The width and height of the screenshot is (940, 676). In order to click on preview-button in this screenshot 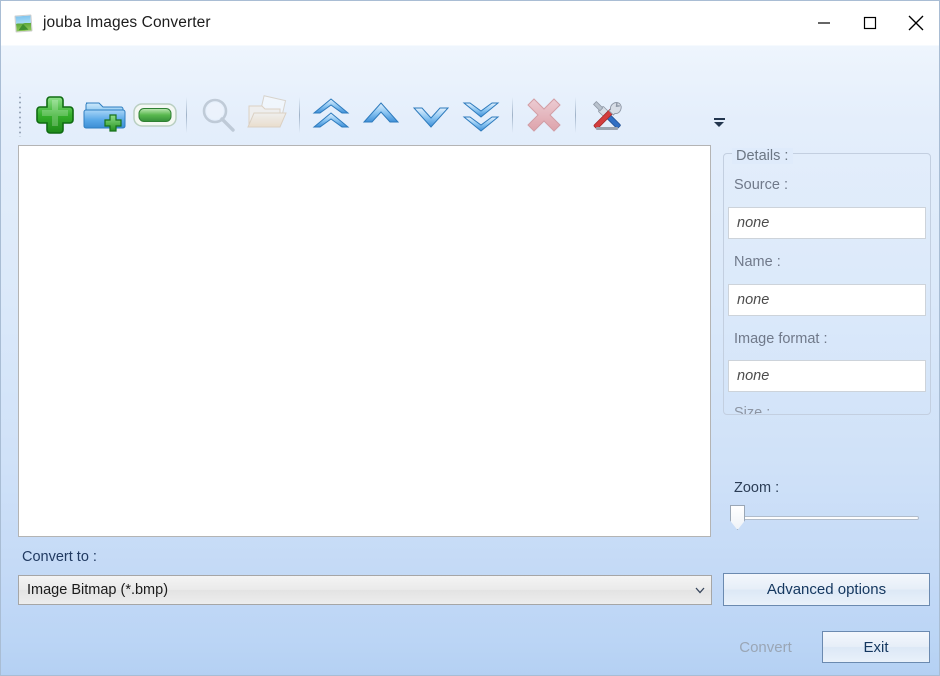, I will do `click(218, 115)`.